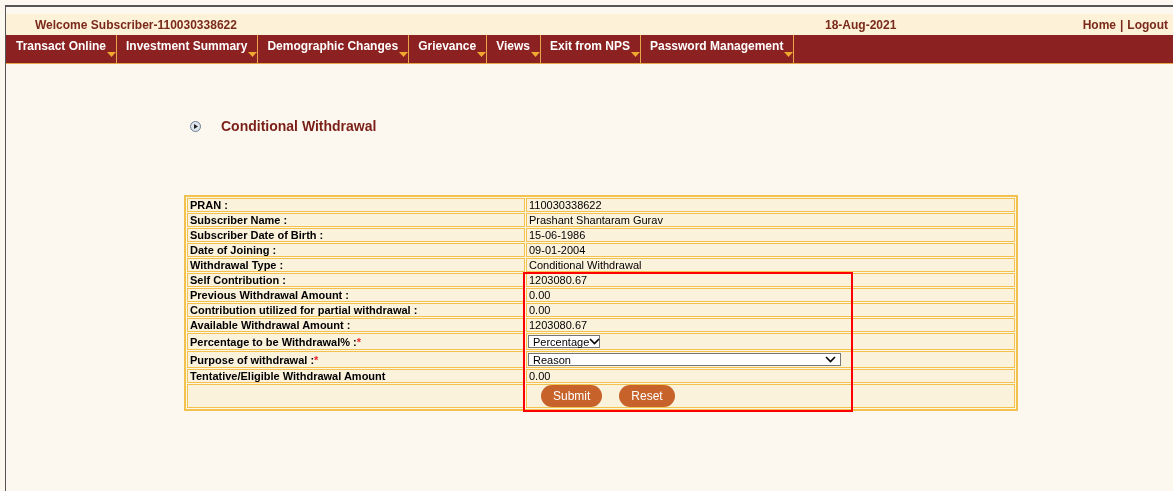 Image resolution: width=1173 pixels, height=491 pixels. What do you see at coordinates (514, 49) in the screenshot?
I see `menu-item: Views` at bounding box center [514, 49].